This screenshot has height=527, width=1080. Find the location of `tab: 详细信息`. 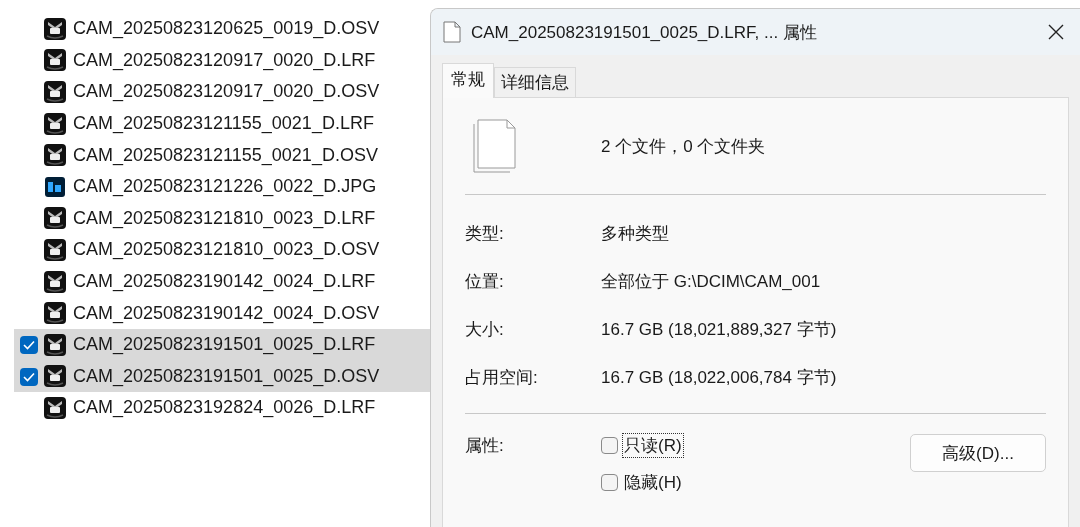

tab: 详细信息 is located at coordinates (535, 82).